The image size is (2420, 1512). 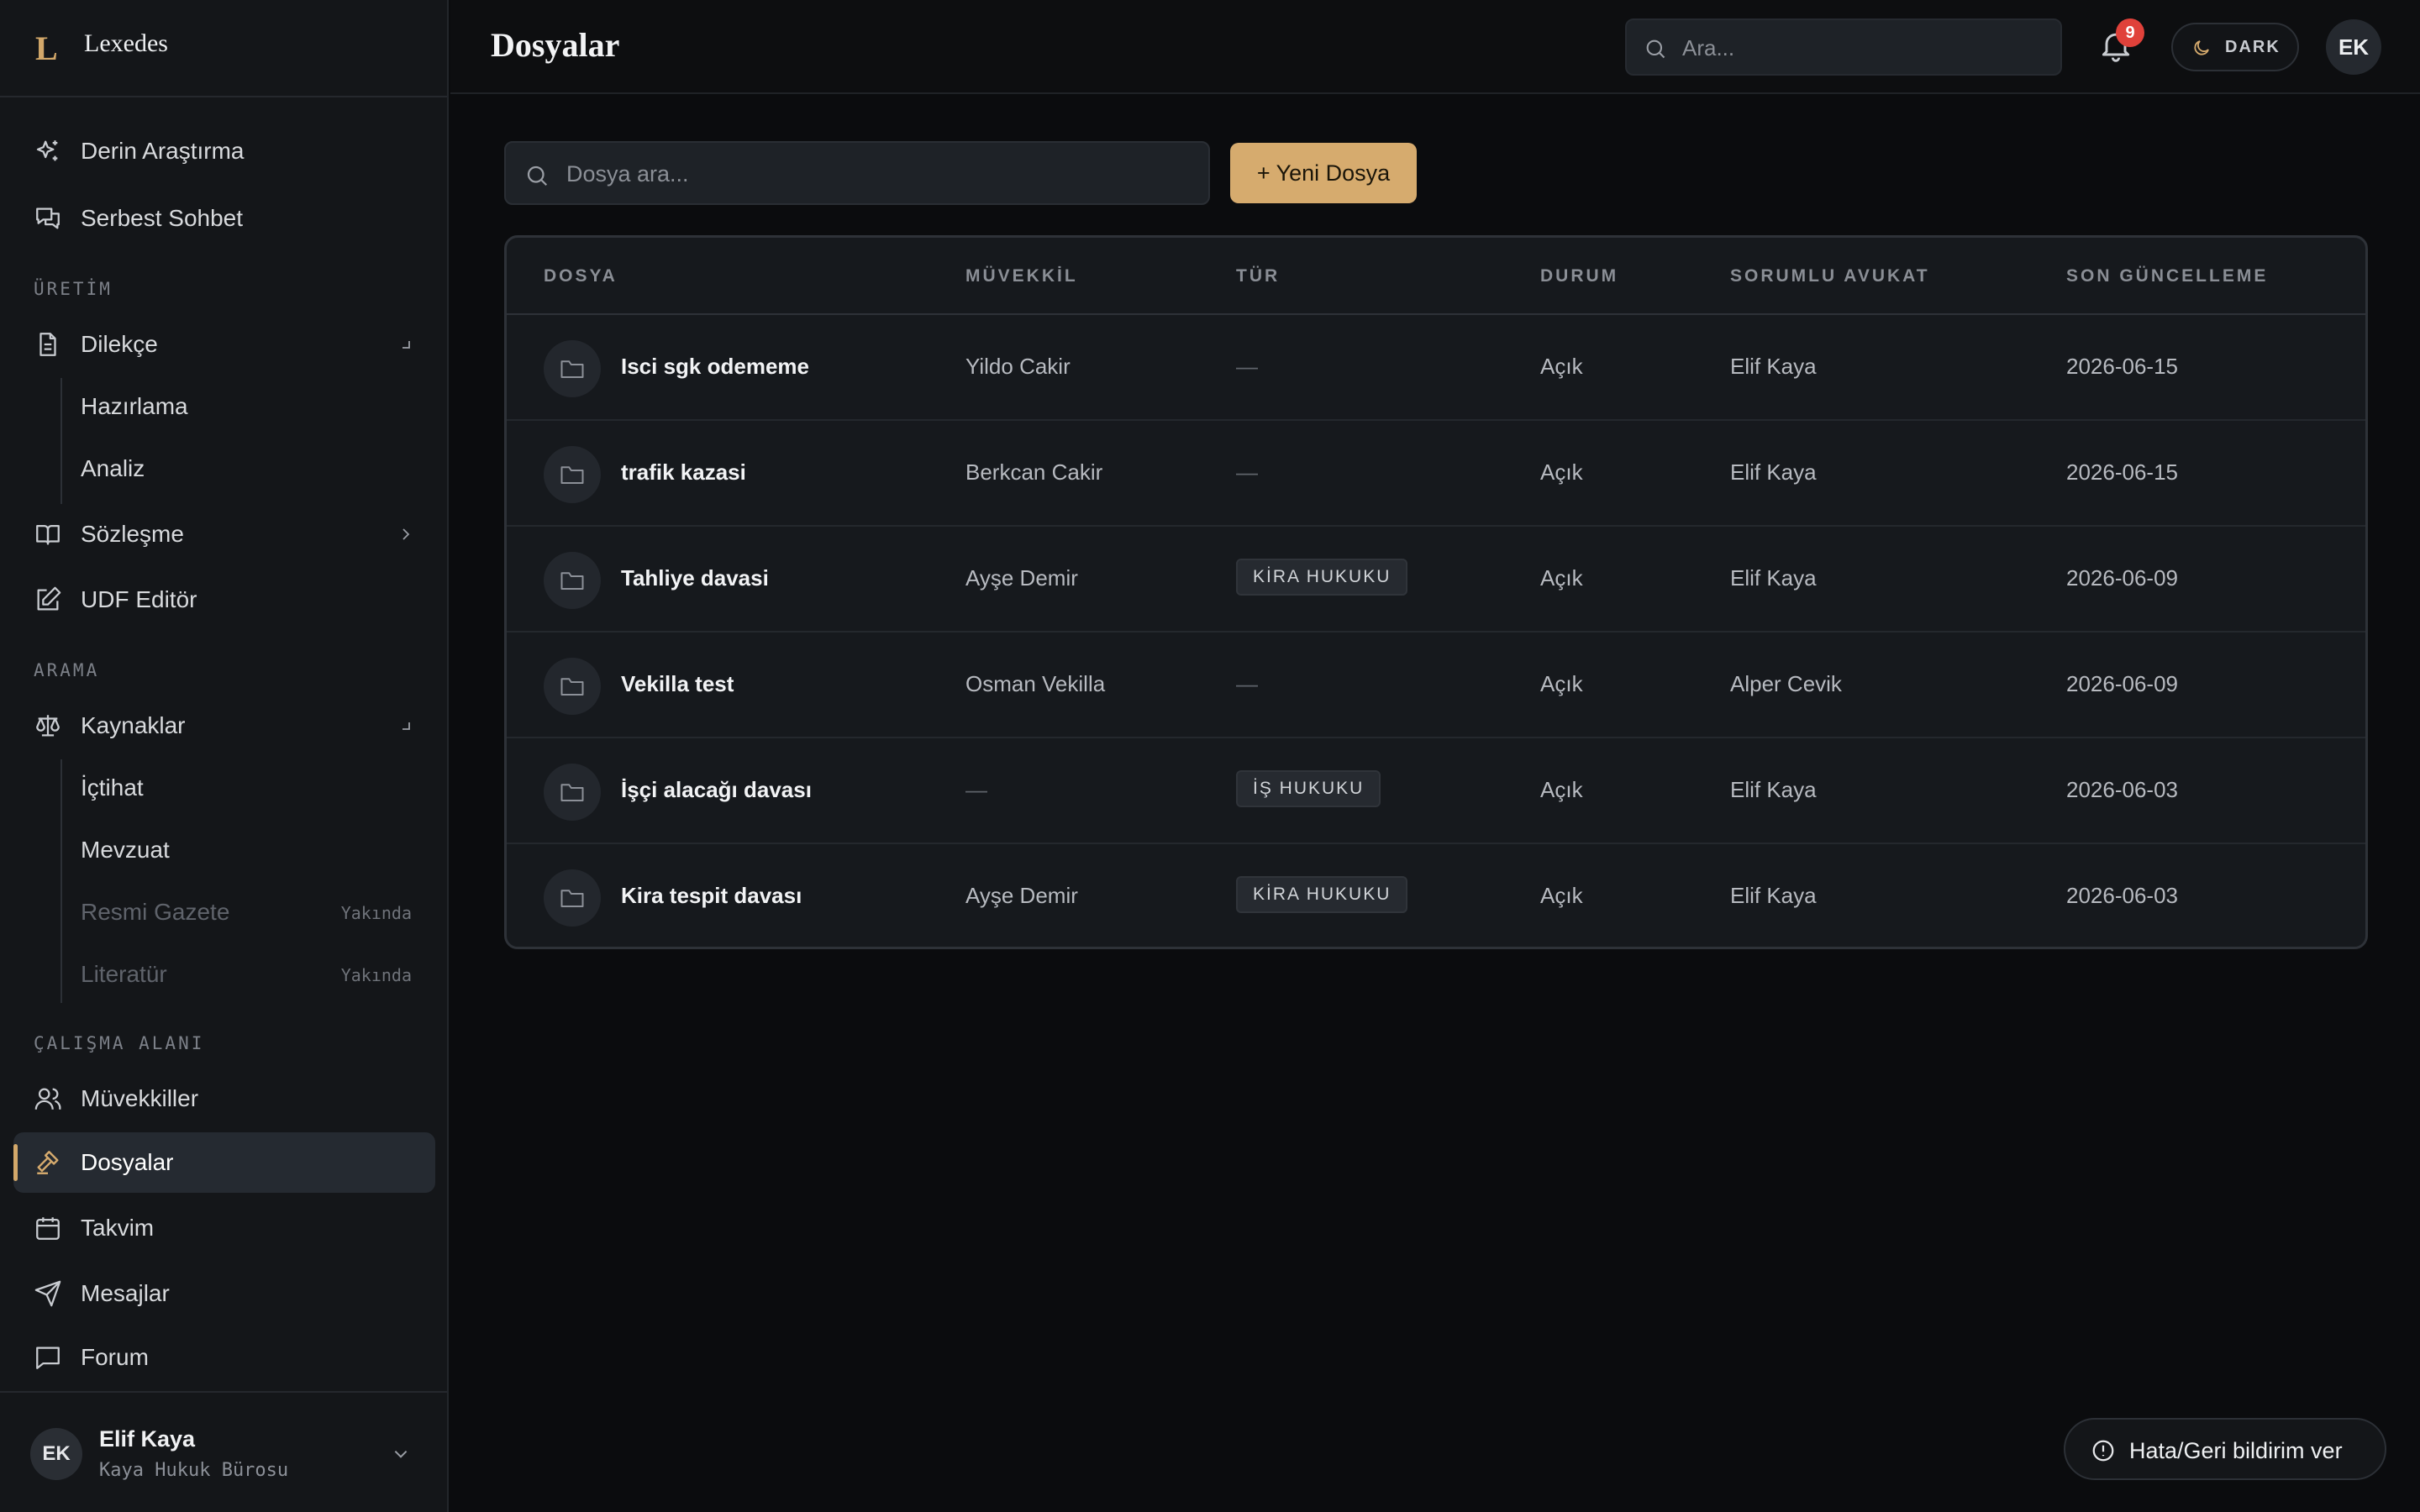 I want to click on column-header: DURUM, so click(x=1579, y=276).